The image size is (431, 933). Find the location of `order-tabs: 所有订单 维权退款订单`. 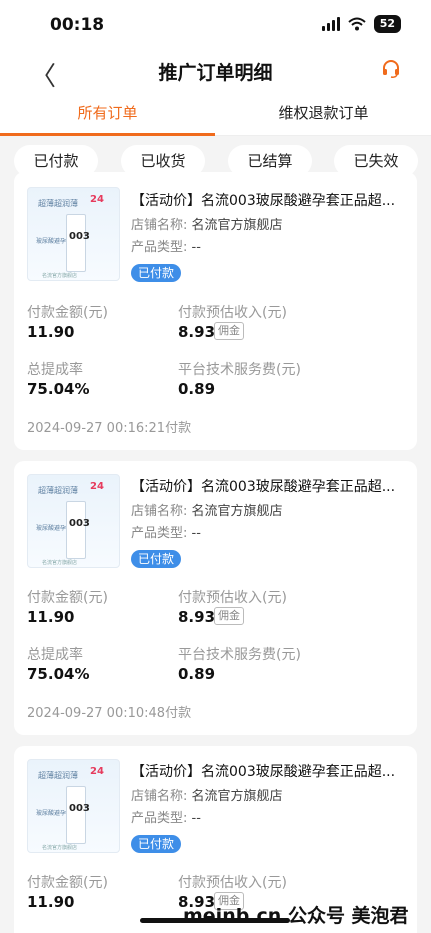

order-tabs: 所有订单 维权退款订单 is located at coordinates (215, 114).